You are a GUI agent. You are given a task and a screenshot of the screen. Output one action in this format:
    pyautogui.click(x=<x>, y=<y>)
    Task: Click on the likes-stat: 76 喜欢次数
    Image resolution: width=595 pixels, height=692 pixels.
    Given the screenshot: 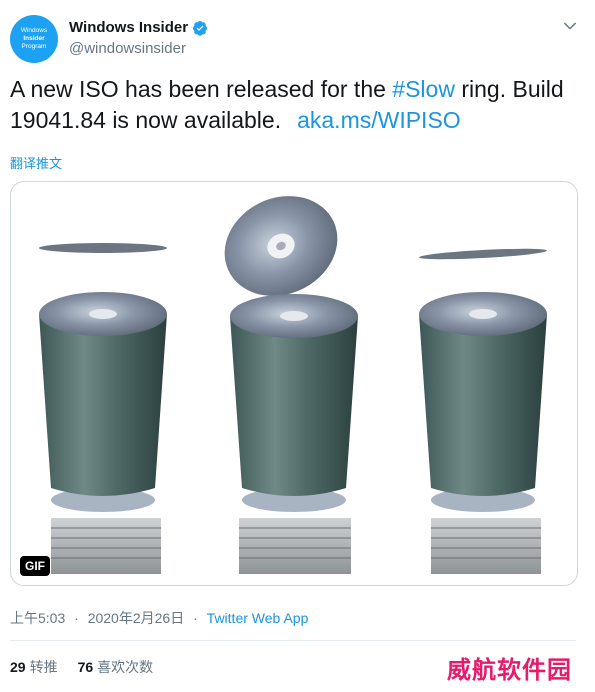 What is the action you would take?
    pyautogui.click(x=116, y=667)
    